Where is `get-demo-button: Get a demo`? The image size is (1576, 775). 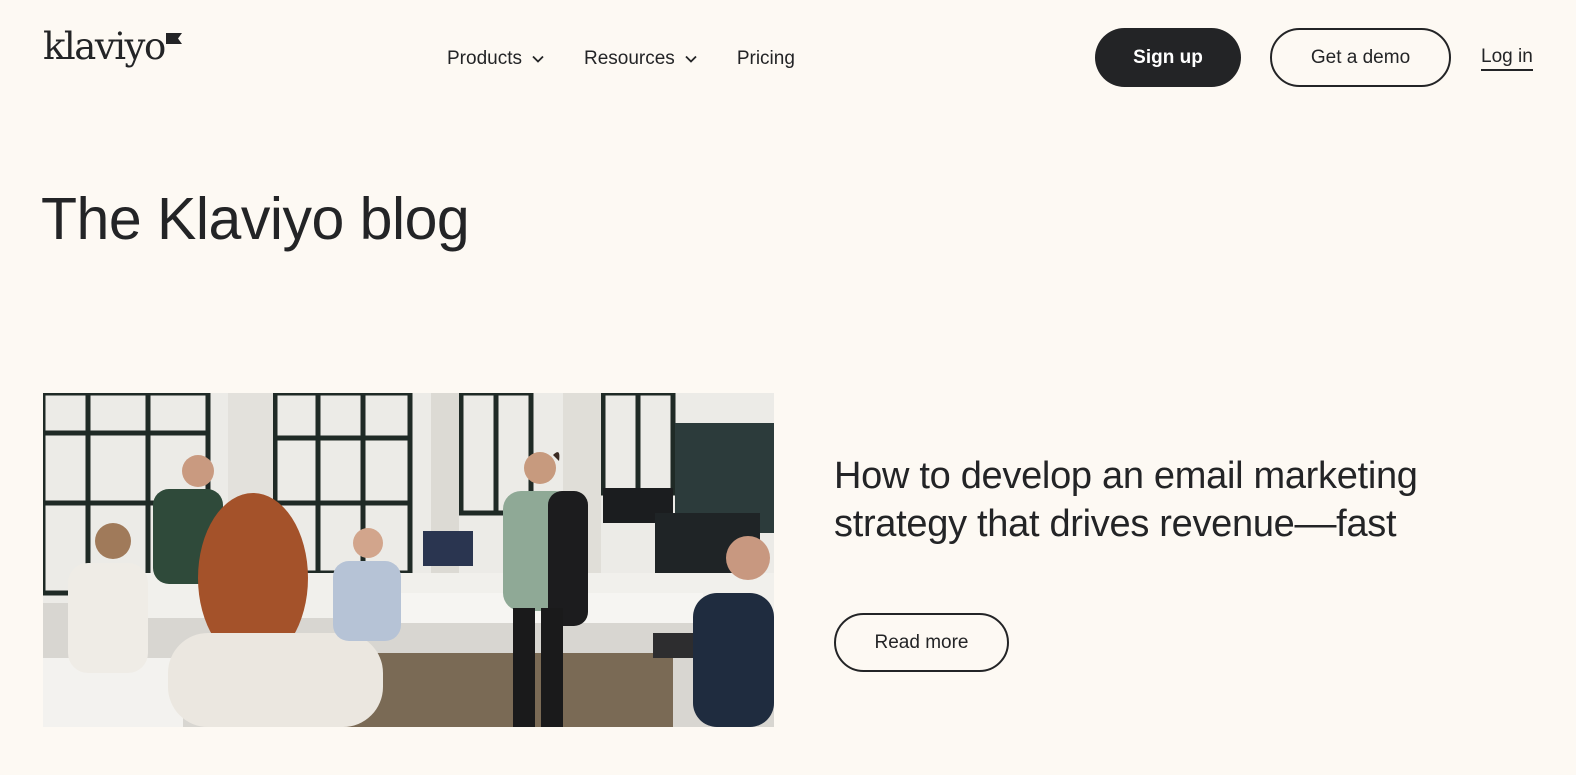
get-demo-button: Get a demo is located at coordinates (1360, 57).